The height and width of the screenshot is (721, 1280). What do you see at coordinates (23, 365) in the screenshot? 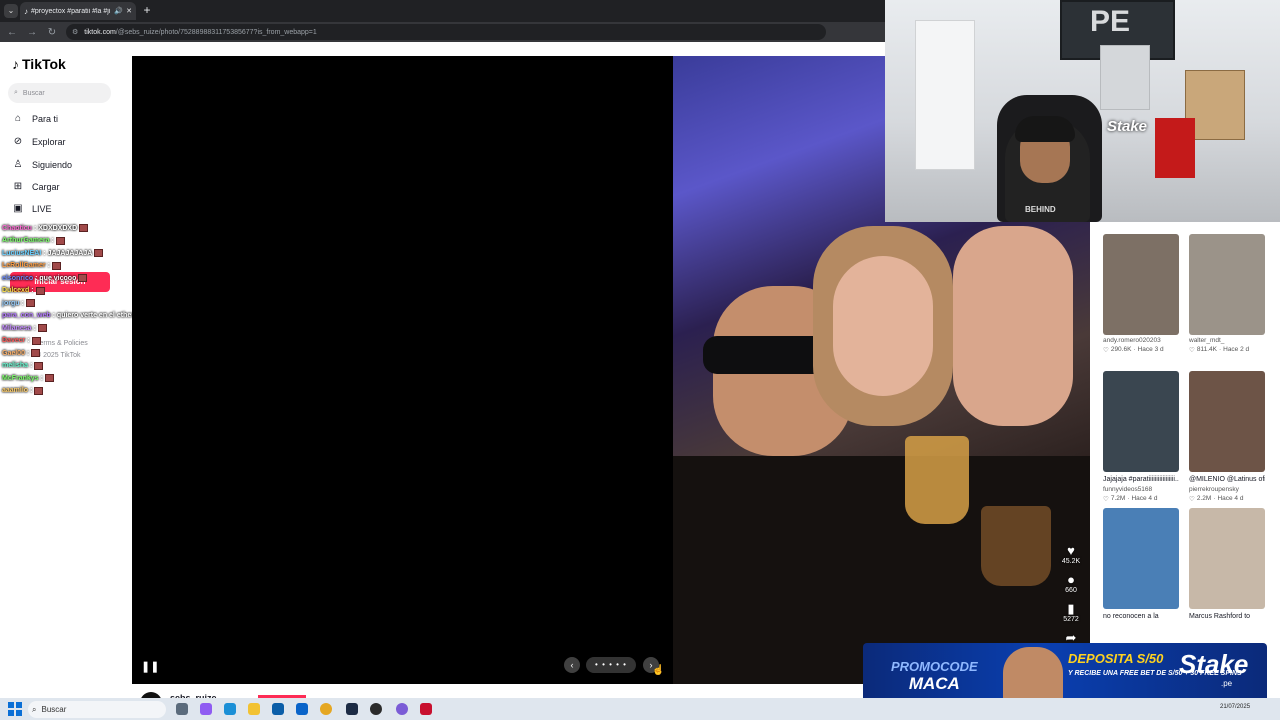
I see `chat-message: melisha:` at bounding box center [23, 365].